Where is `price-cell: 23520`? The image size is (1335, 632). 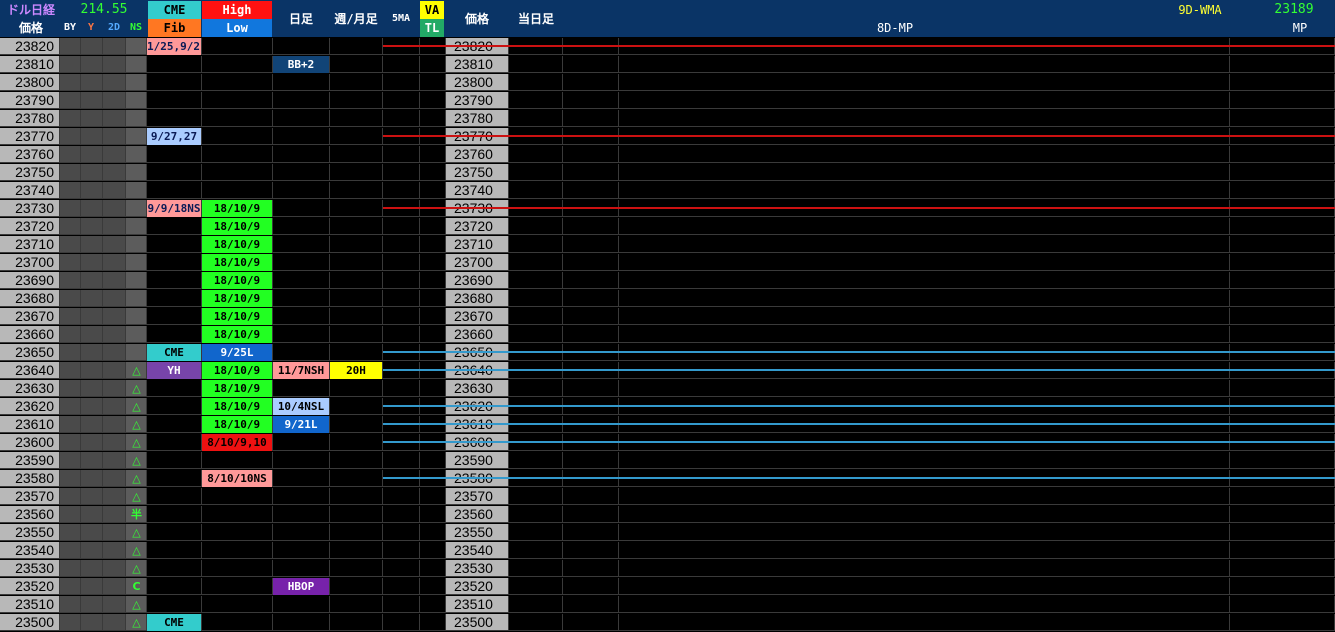 price-cell: 23520 is located at coordinates (30, 586).